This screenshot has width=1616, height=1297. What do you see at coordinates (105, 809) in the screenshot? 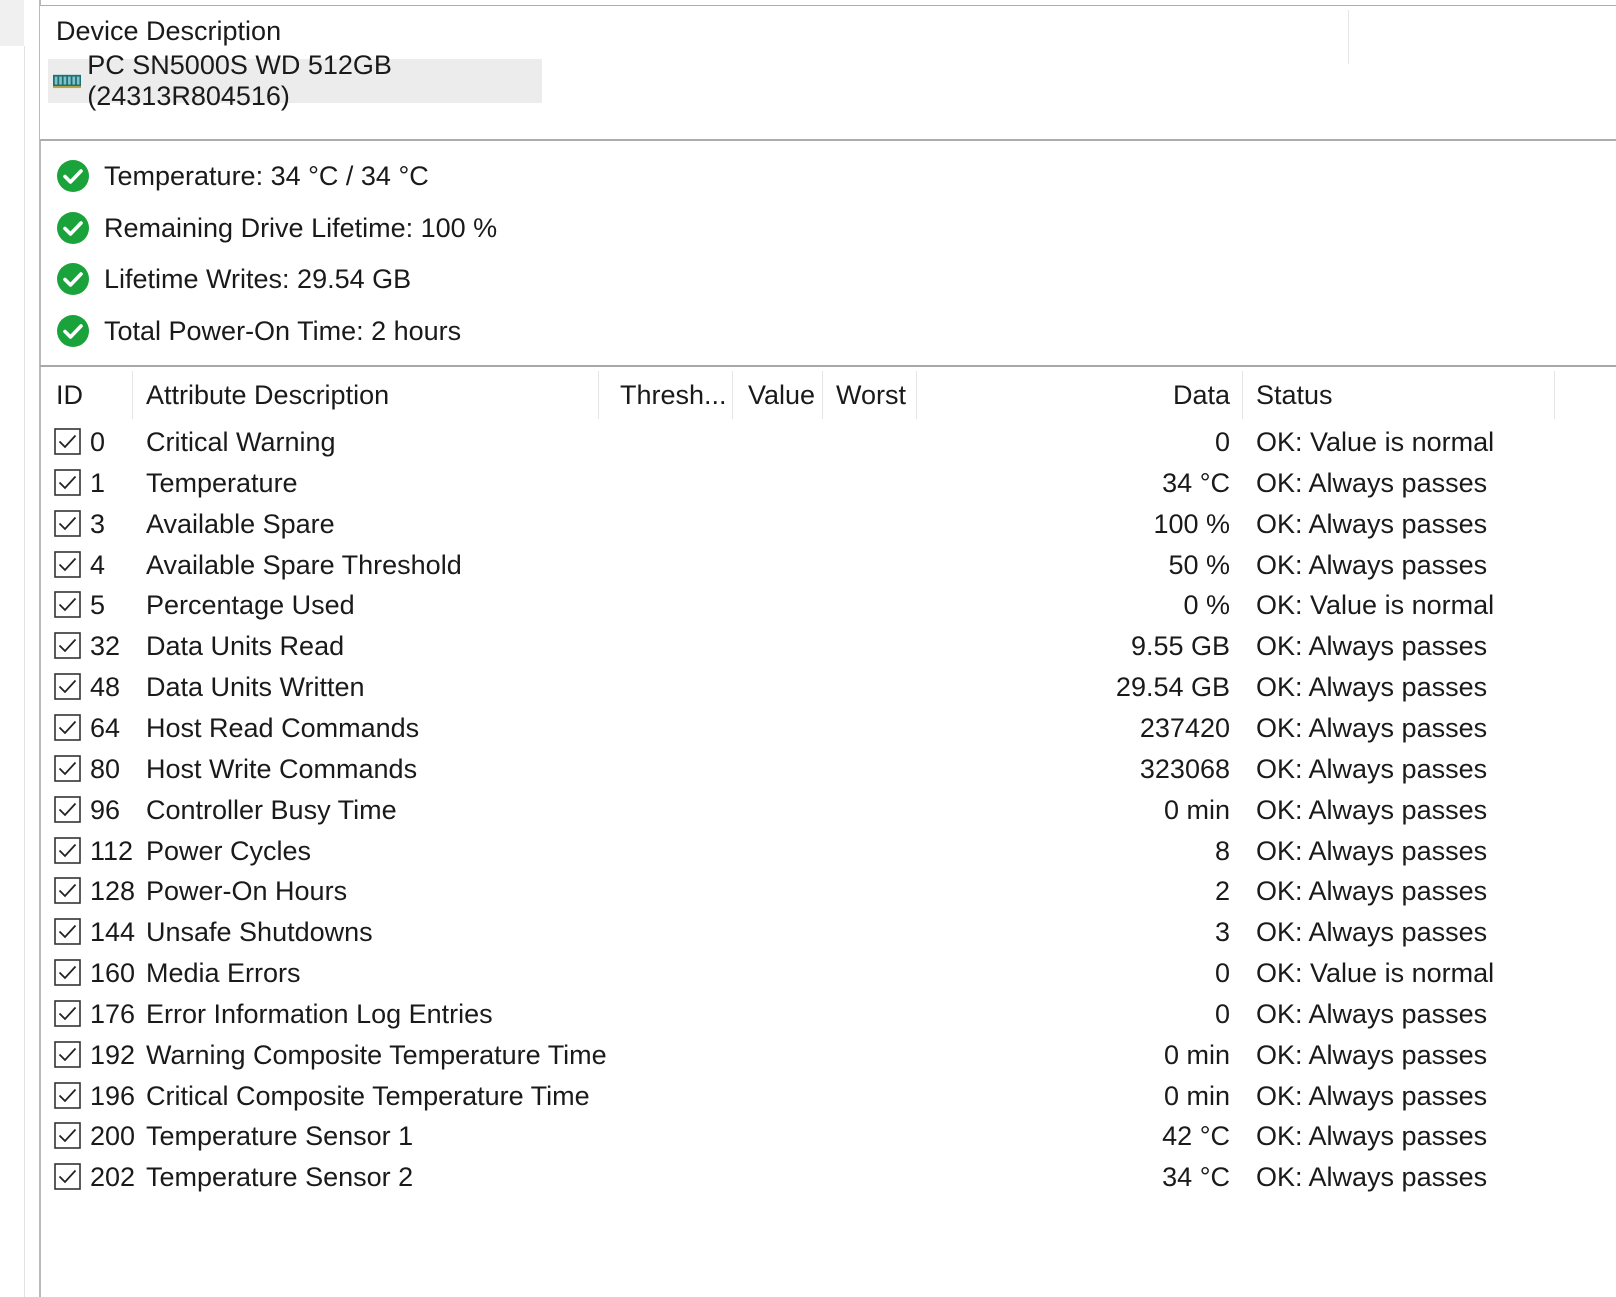
I see `cell-id: 96` at bounding box center [105, 809].